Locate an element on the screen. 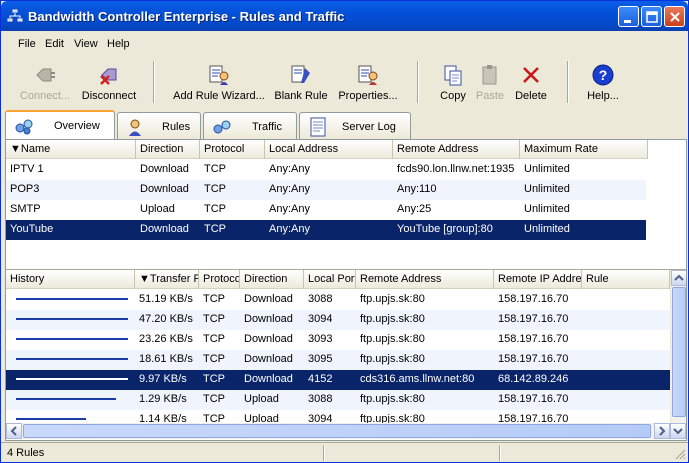 This screenshot has height=463, width=689. col-rule: Rule is located at coordinates (626, 279).